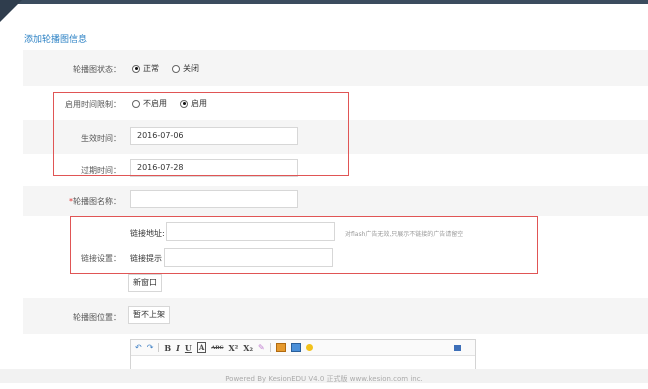 The width and height of the screenshot is (648, 389). What do you see at coordinates (97, 317) in the screenshot?
I see `position-label: 轮播图位置：` at bounding box center [97, 317].